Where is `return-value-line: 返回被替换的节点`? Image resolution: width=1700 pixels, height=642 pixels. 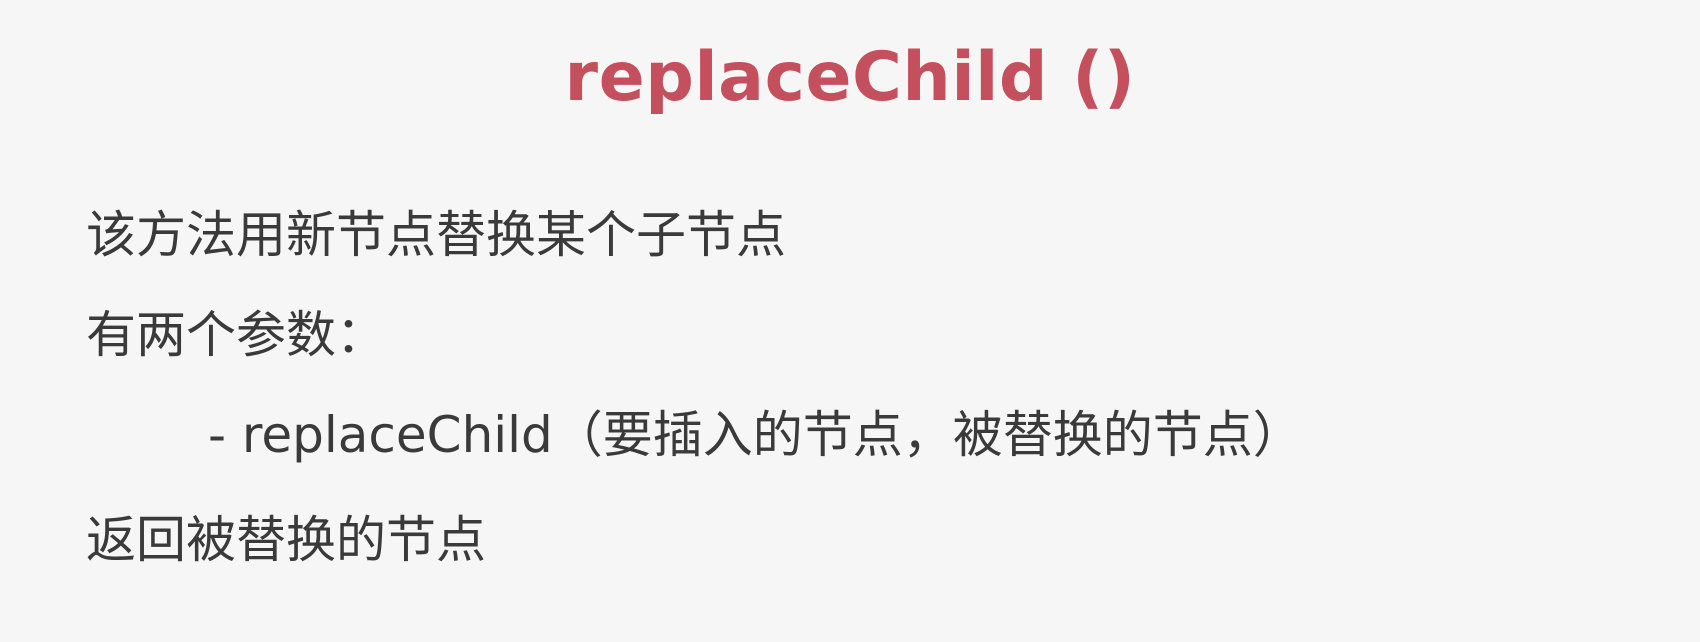
return-value-line: 返回被替换的节点 is located at coordinates (286, 540).